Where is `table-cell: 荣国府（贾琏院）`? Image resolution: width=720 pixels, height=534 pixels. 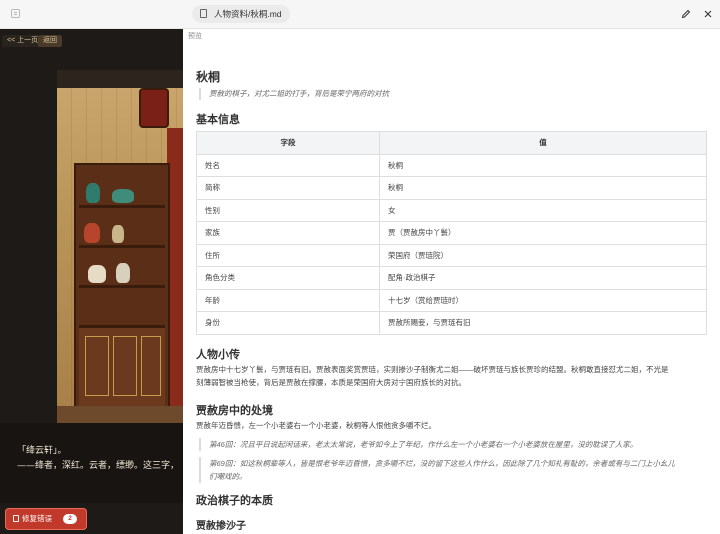 table-cell: 荣国府（贾琏院） is located at coordinates (543, 255).